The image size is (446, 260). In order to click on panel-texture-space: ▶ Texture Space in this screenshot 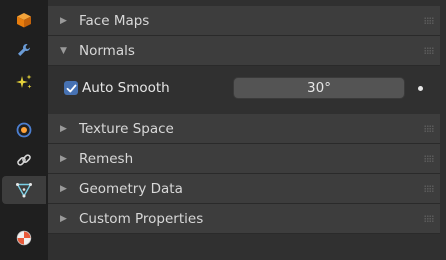, I will do `click(244, 129)`.